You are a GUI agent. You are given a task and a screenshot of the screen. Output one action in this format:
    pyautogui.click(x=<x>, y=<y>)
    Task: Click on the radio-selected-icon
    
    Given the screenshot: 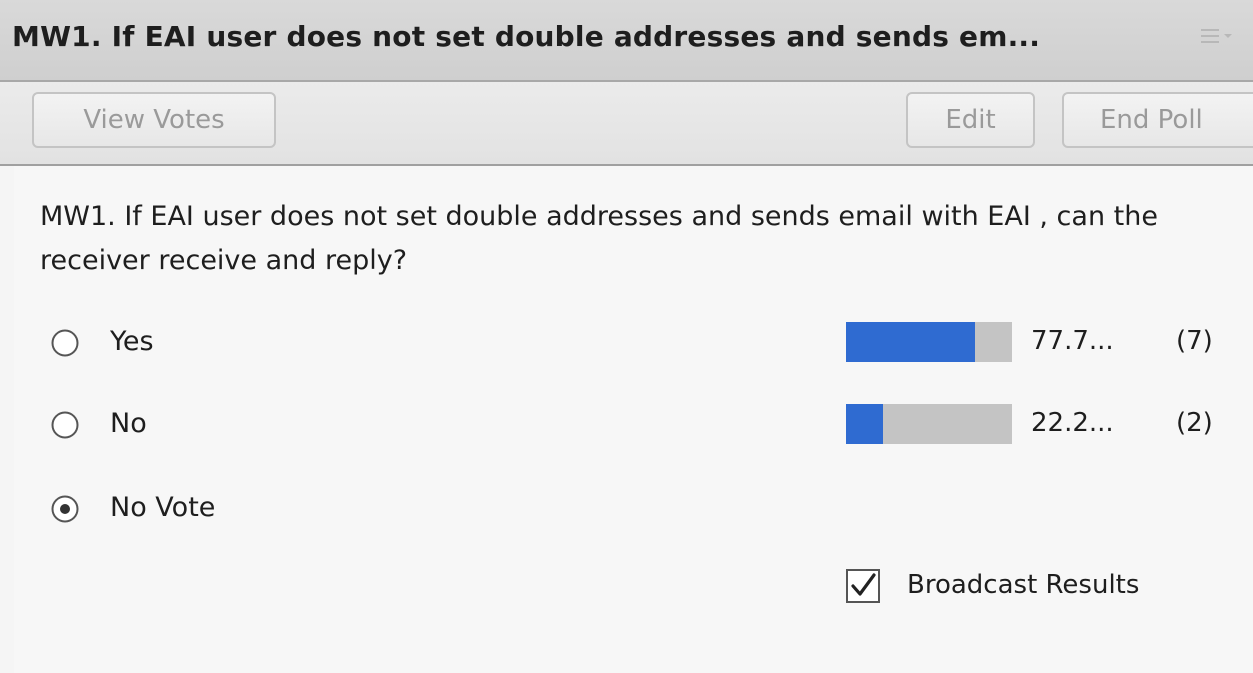 What is the action you would take?
    pyautogui.click(x=65, y=509)
    